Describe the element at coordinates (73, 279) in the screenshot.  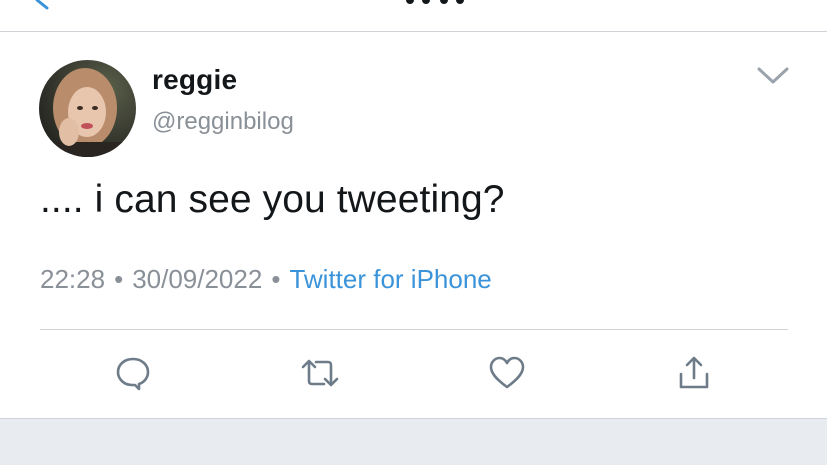
I see `tweet-time: 22:28` at that location.